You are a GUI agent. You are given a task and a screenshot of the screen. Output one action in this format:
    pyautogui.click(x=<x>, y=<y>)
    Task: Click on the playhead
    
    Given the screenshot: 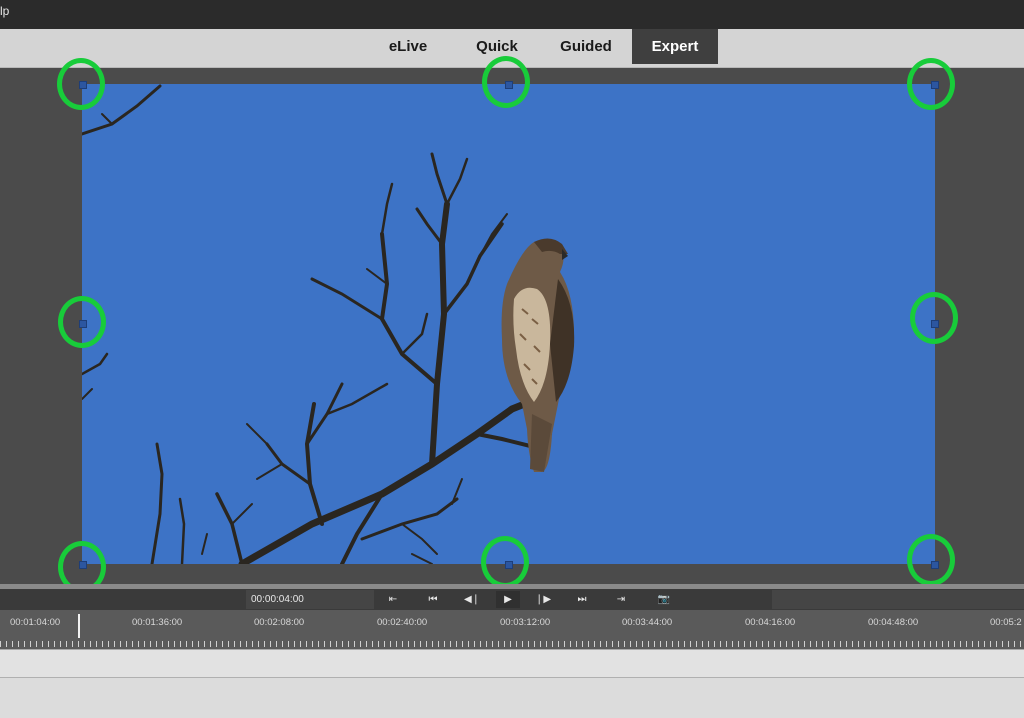 What is the action you would take?
    pyautogui.click(x=79, y=626)
    